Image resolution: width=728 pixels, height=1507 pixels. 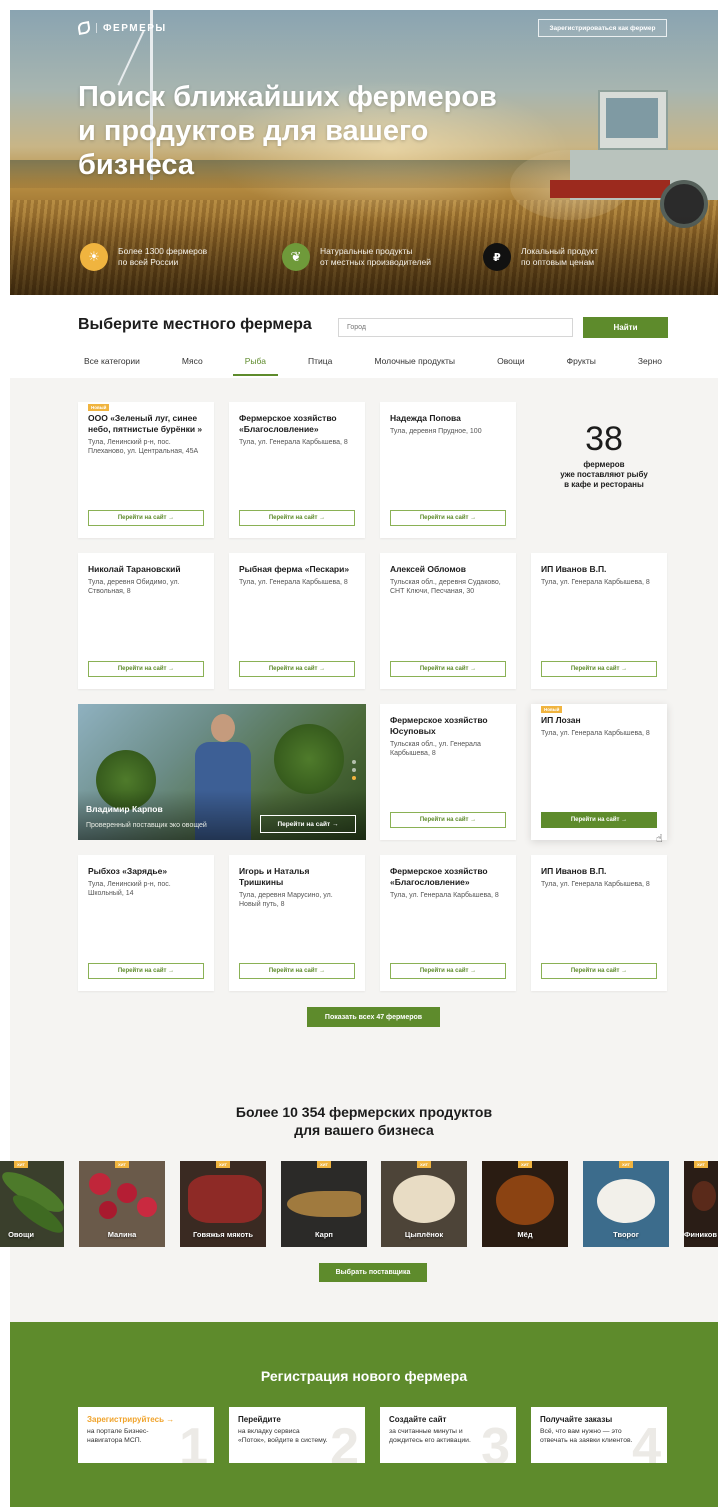 What do you see at coordinates (193, 1440) in the screenshot?
I see `step-number: 1` at bounding box center [193, 1440].